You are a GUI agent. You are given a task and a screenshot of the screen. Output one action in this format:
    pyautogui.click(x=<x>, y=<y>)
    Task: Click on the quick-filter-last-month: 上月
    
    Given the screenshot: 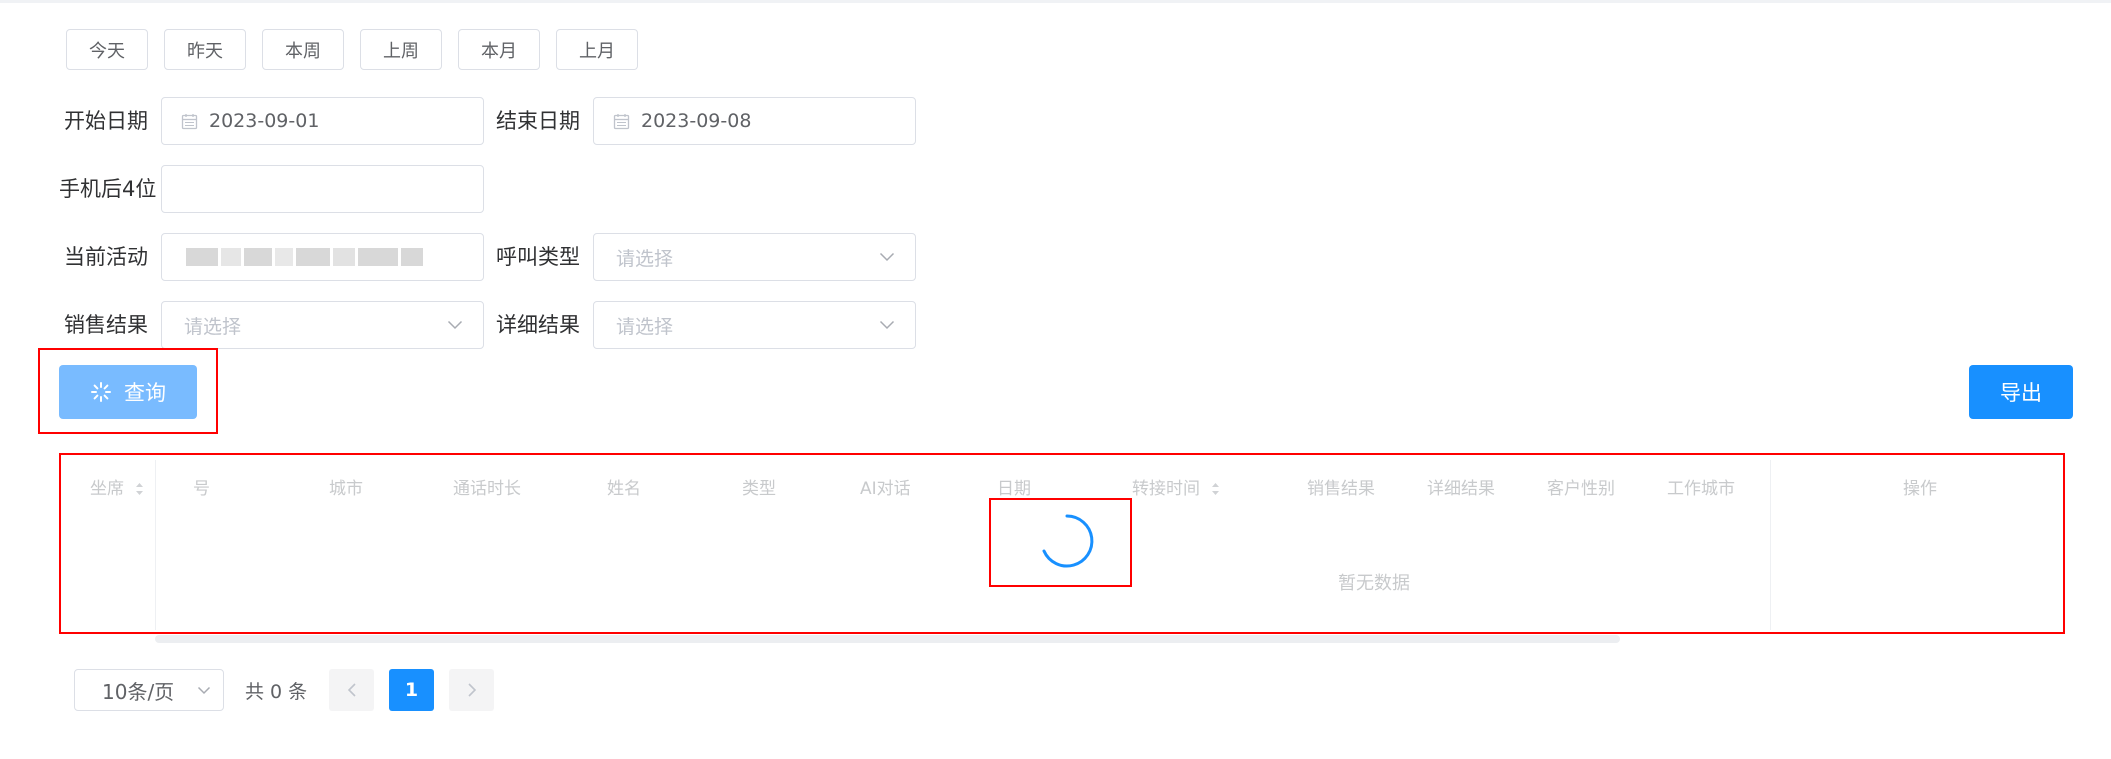 What is the action you would take?
    pyautogui.click(x=597, y=49)
    